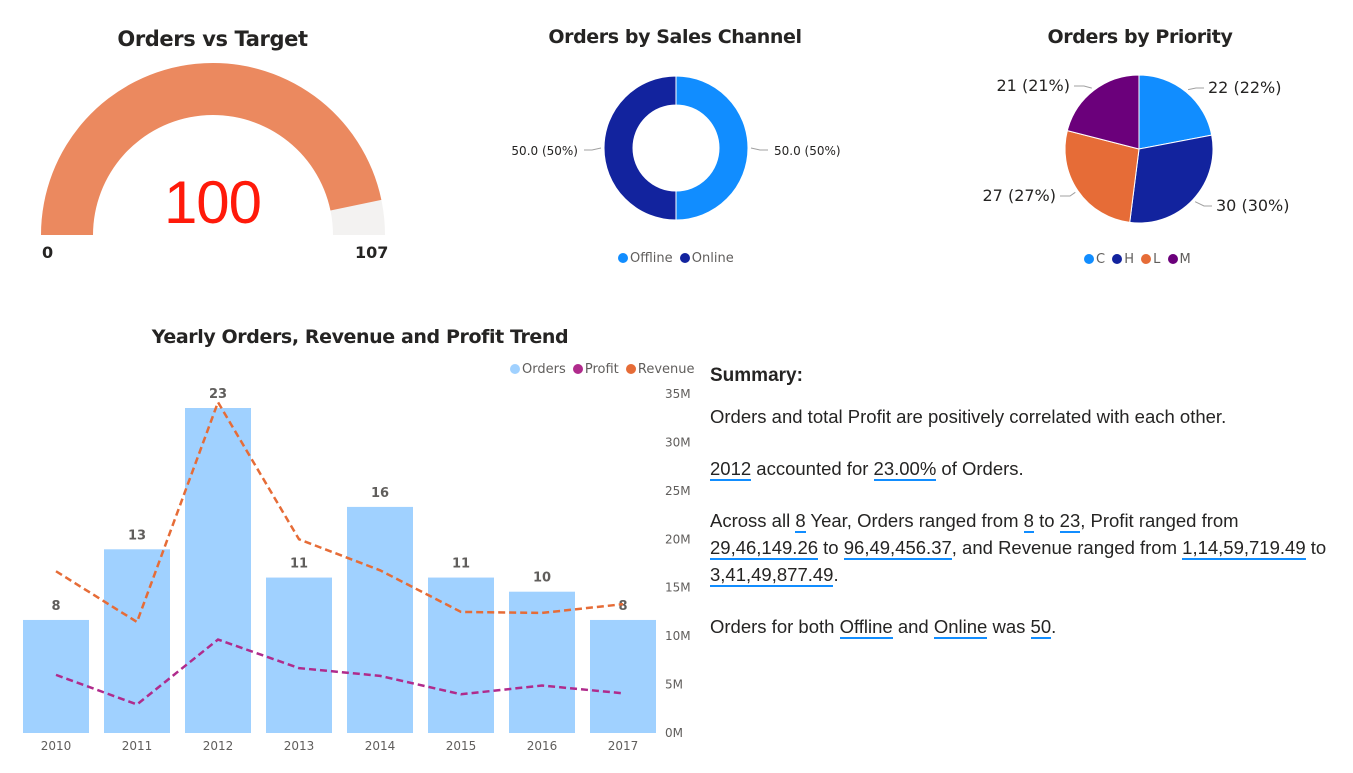 This screenshot has width=1353, height=773. What do you see at coordinates (212, 202) in the screenshot?
I see `gauge-value: 100` at bounding box center [212, 202].